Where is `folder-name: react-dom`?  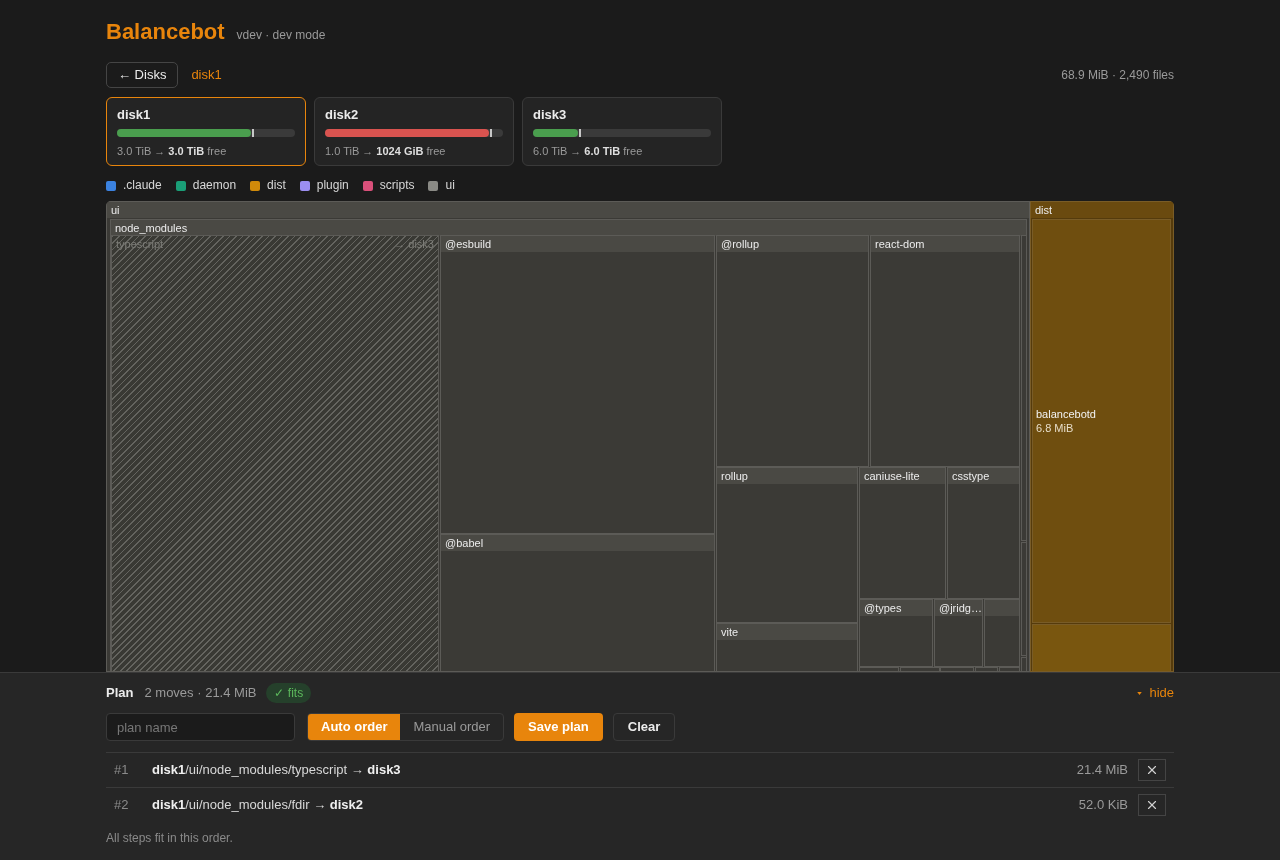 folder-name: react-dom is located at coordinates (900, 244).